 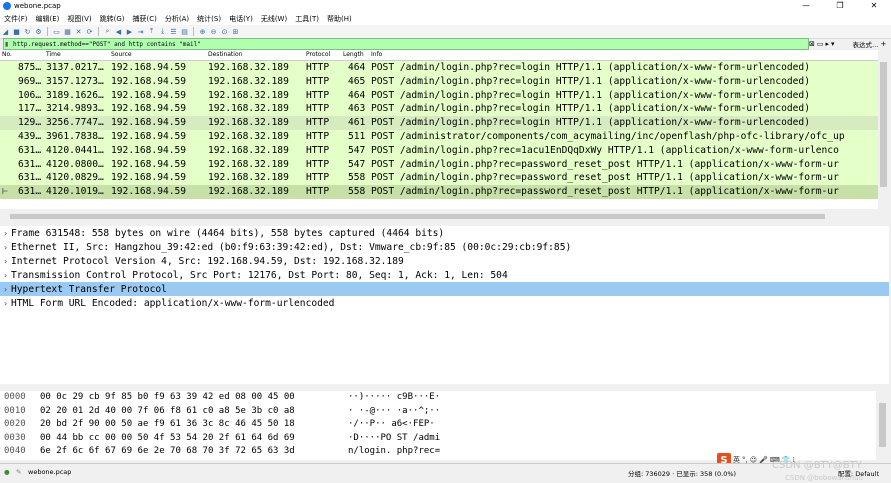 What do you see at coordinates (184, 31) in the screenshot?
I see `colorize-icon: ▤` at bounding box center [184, 31].